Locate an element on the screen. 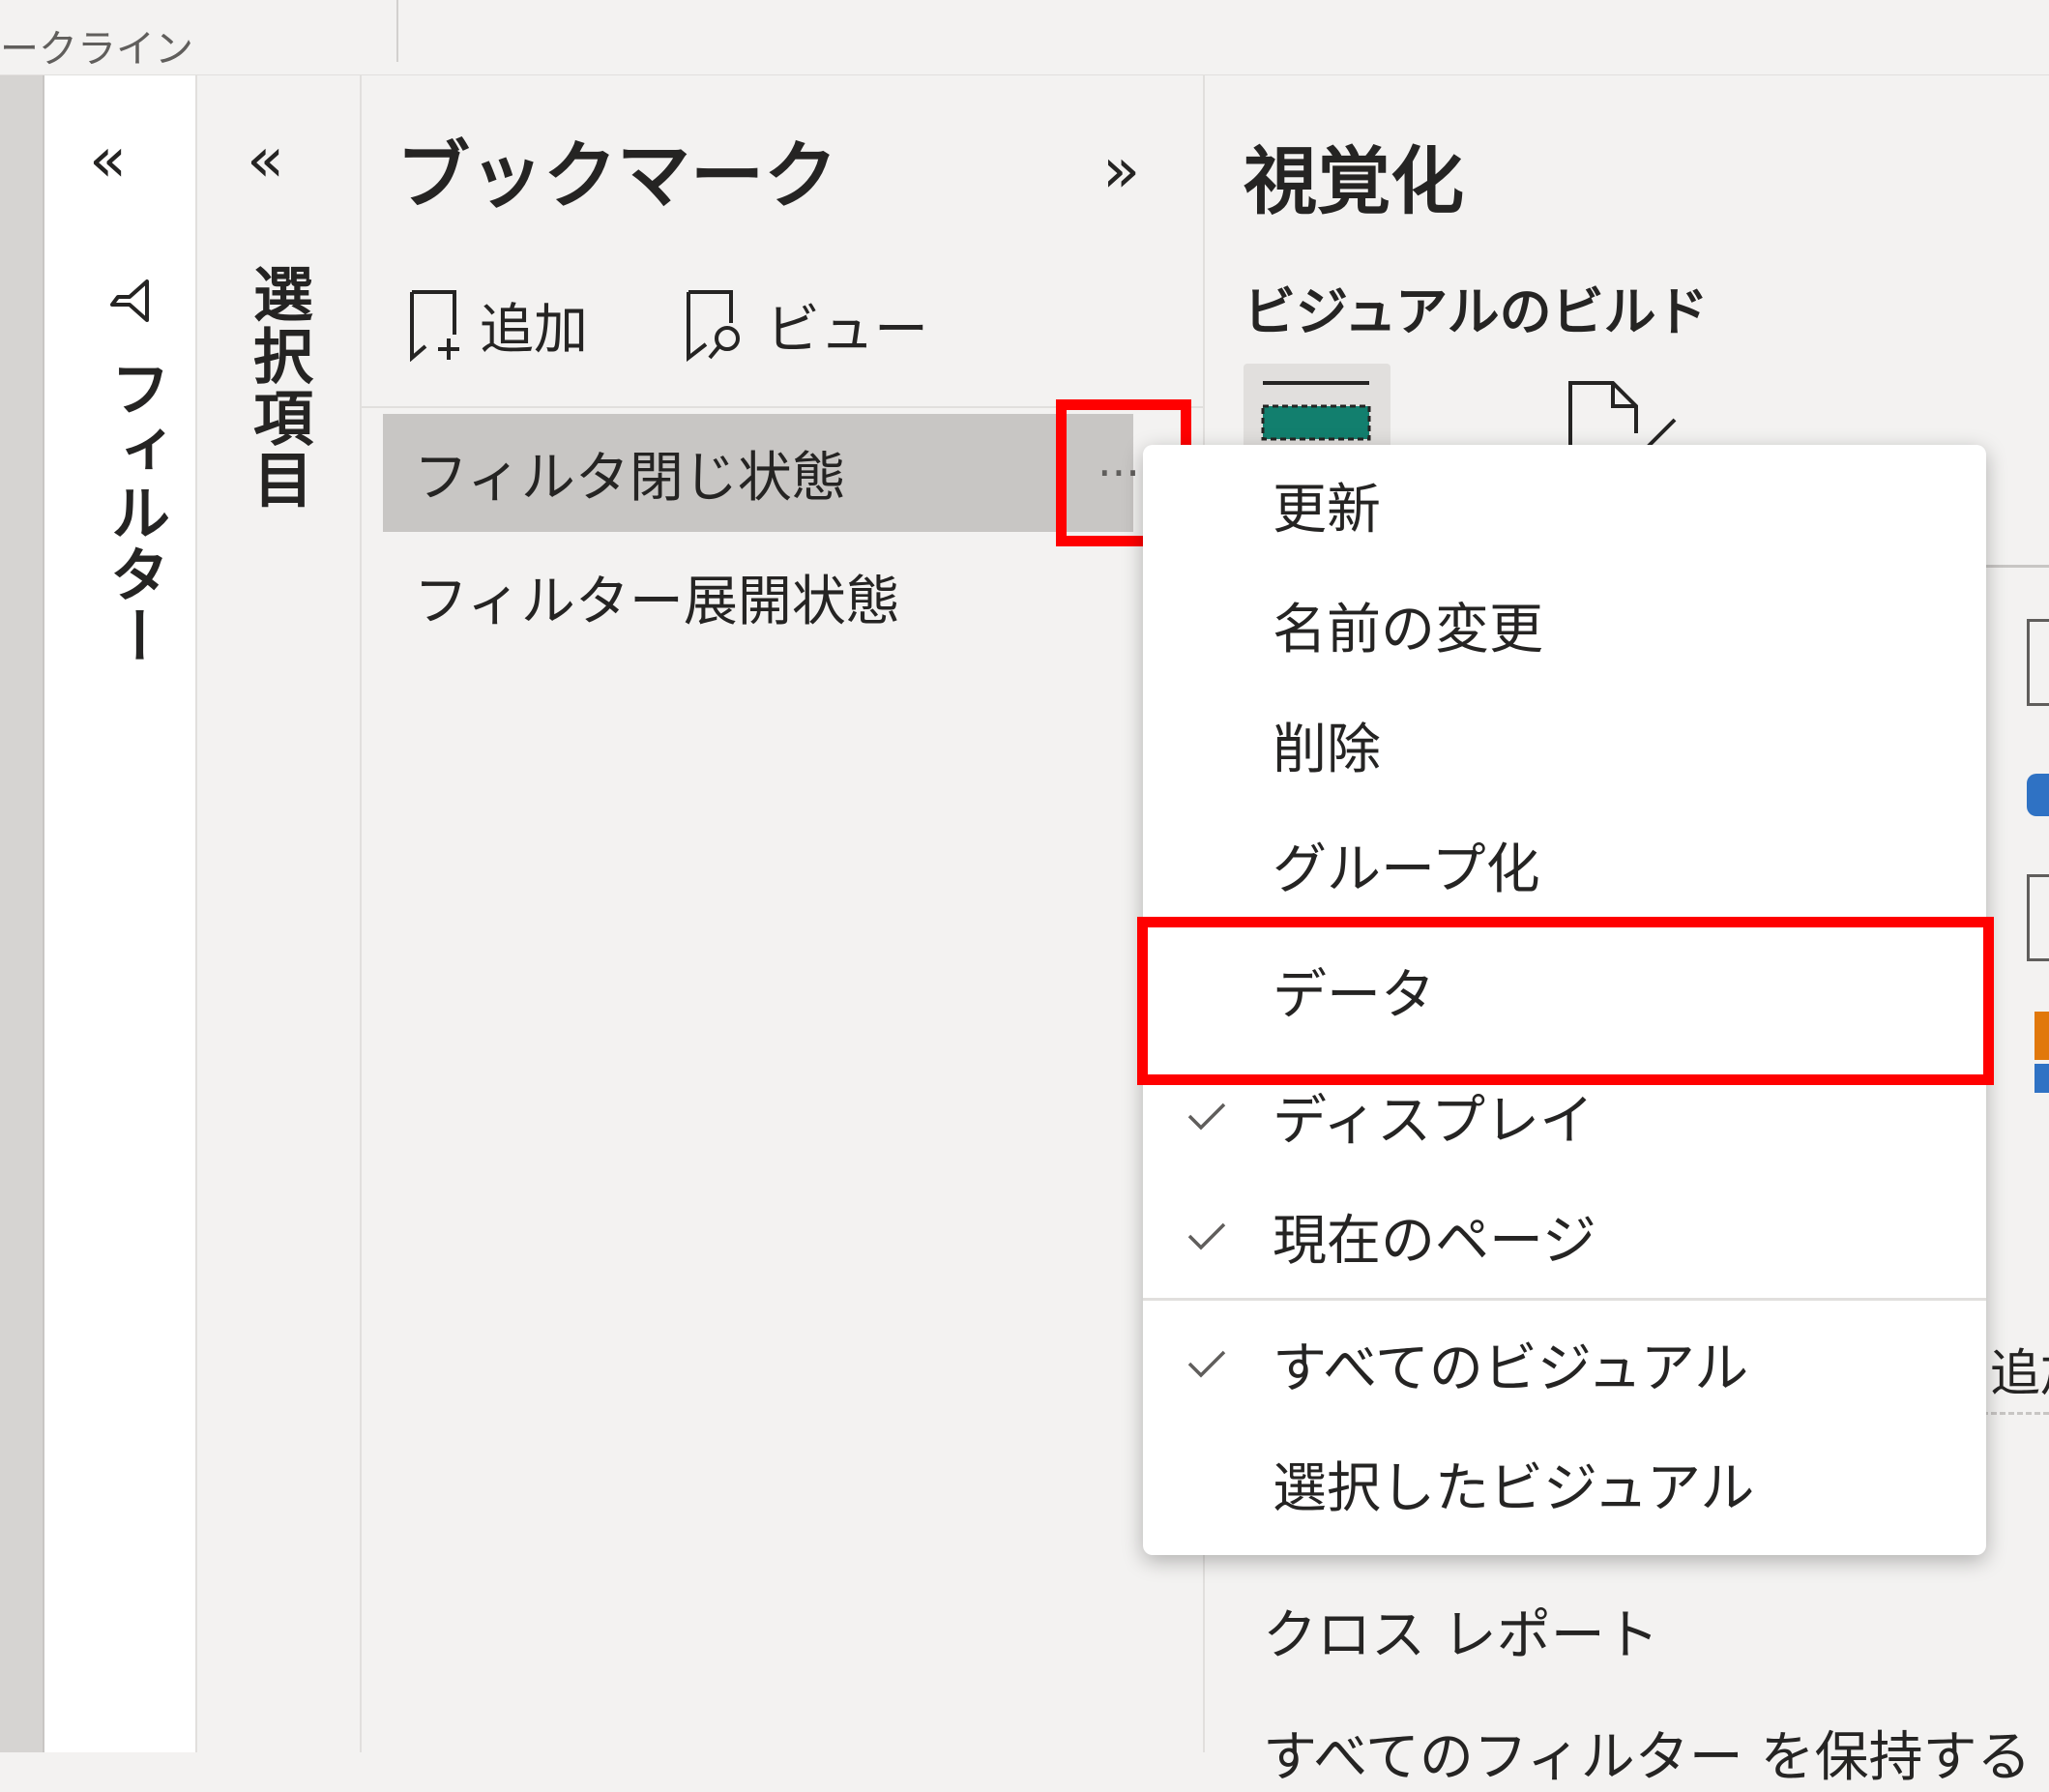 Image resolution: width=2049 pixels, height=1792 pixels. menu-item-selected-visuals: 選択したビジュアル is located at coordinates (1565, 1483).